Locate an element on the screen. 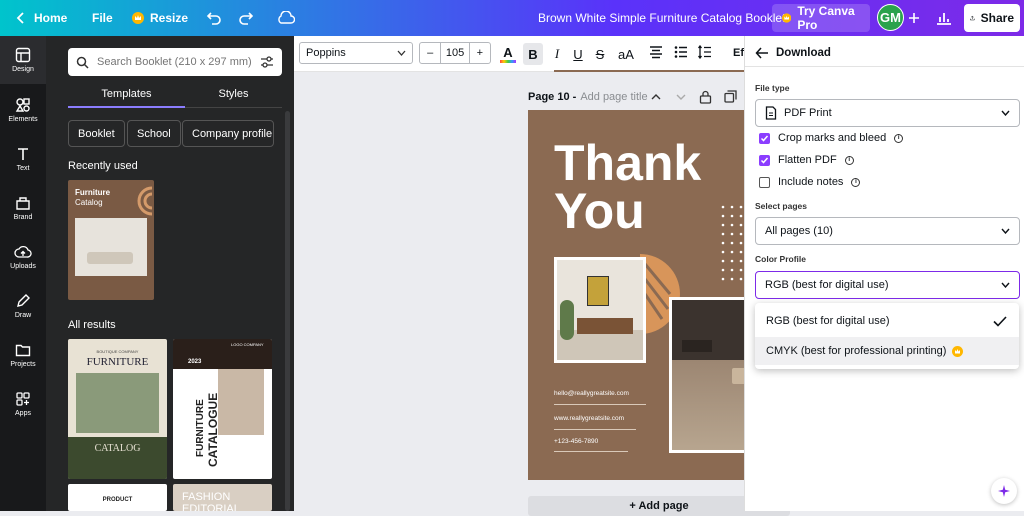  insights-button is located at coordinates (944, 18).